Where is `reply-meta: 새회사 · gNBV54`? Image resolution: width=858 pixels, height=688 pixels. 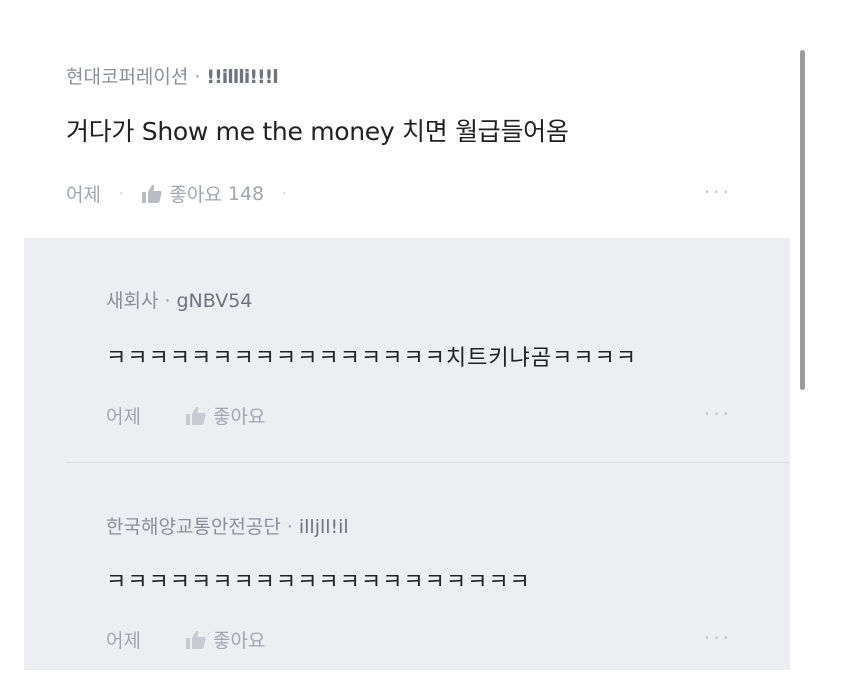 reply-meta: 새회사 · gNBV54 is located at coordinates (179, 299).